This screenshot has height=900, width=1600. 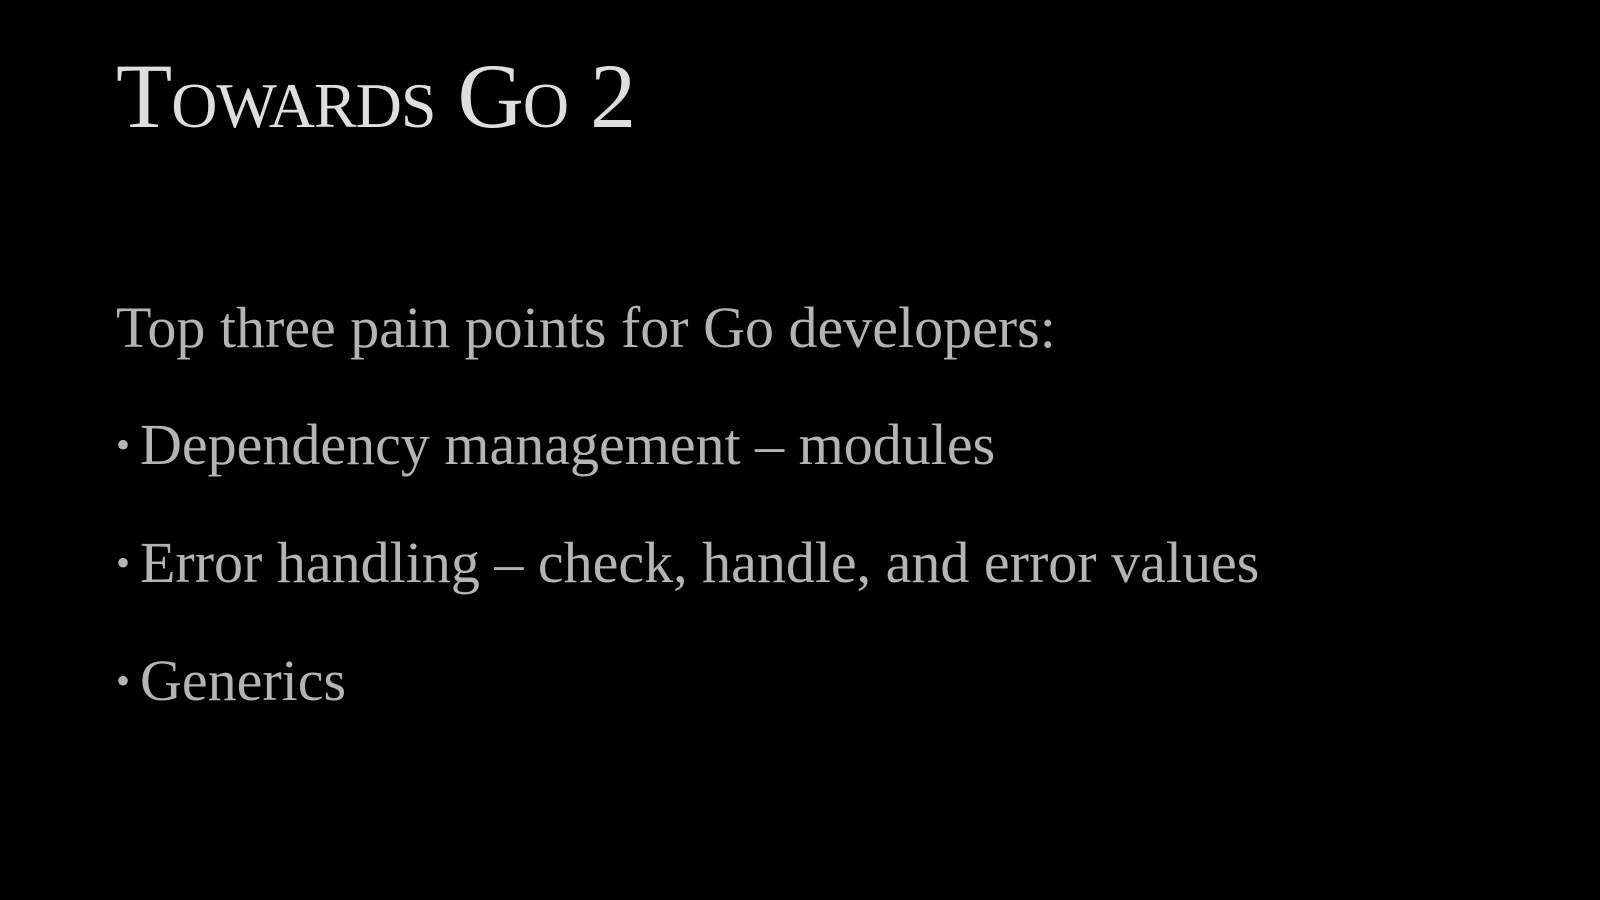 I want to click on bullet-text: Generics, so click(x=243, y=680).